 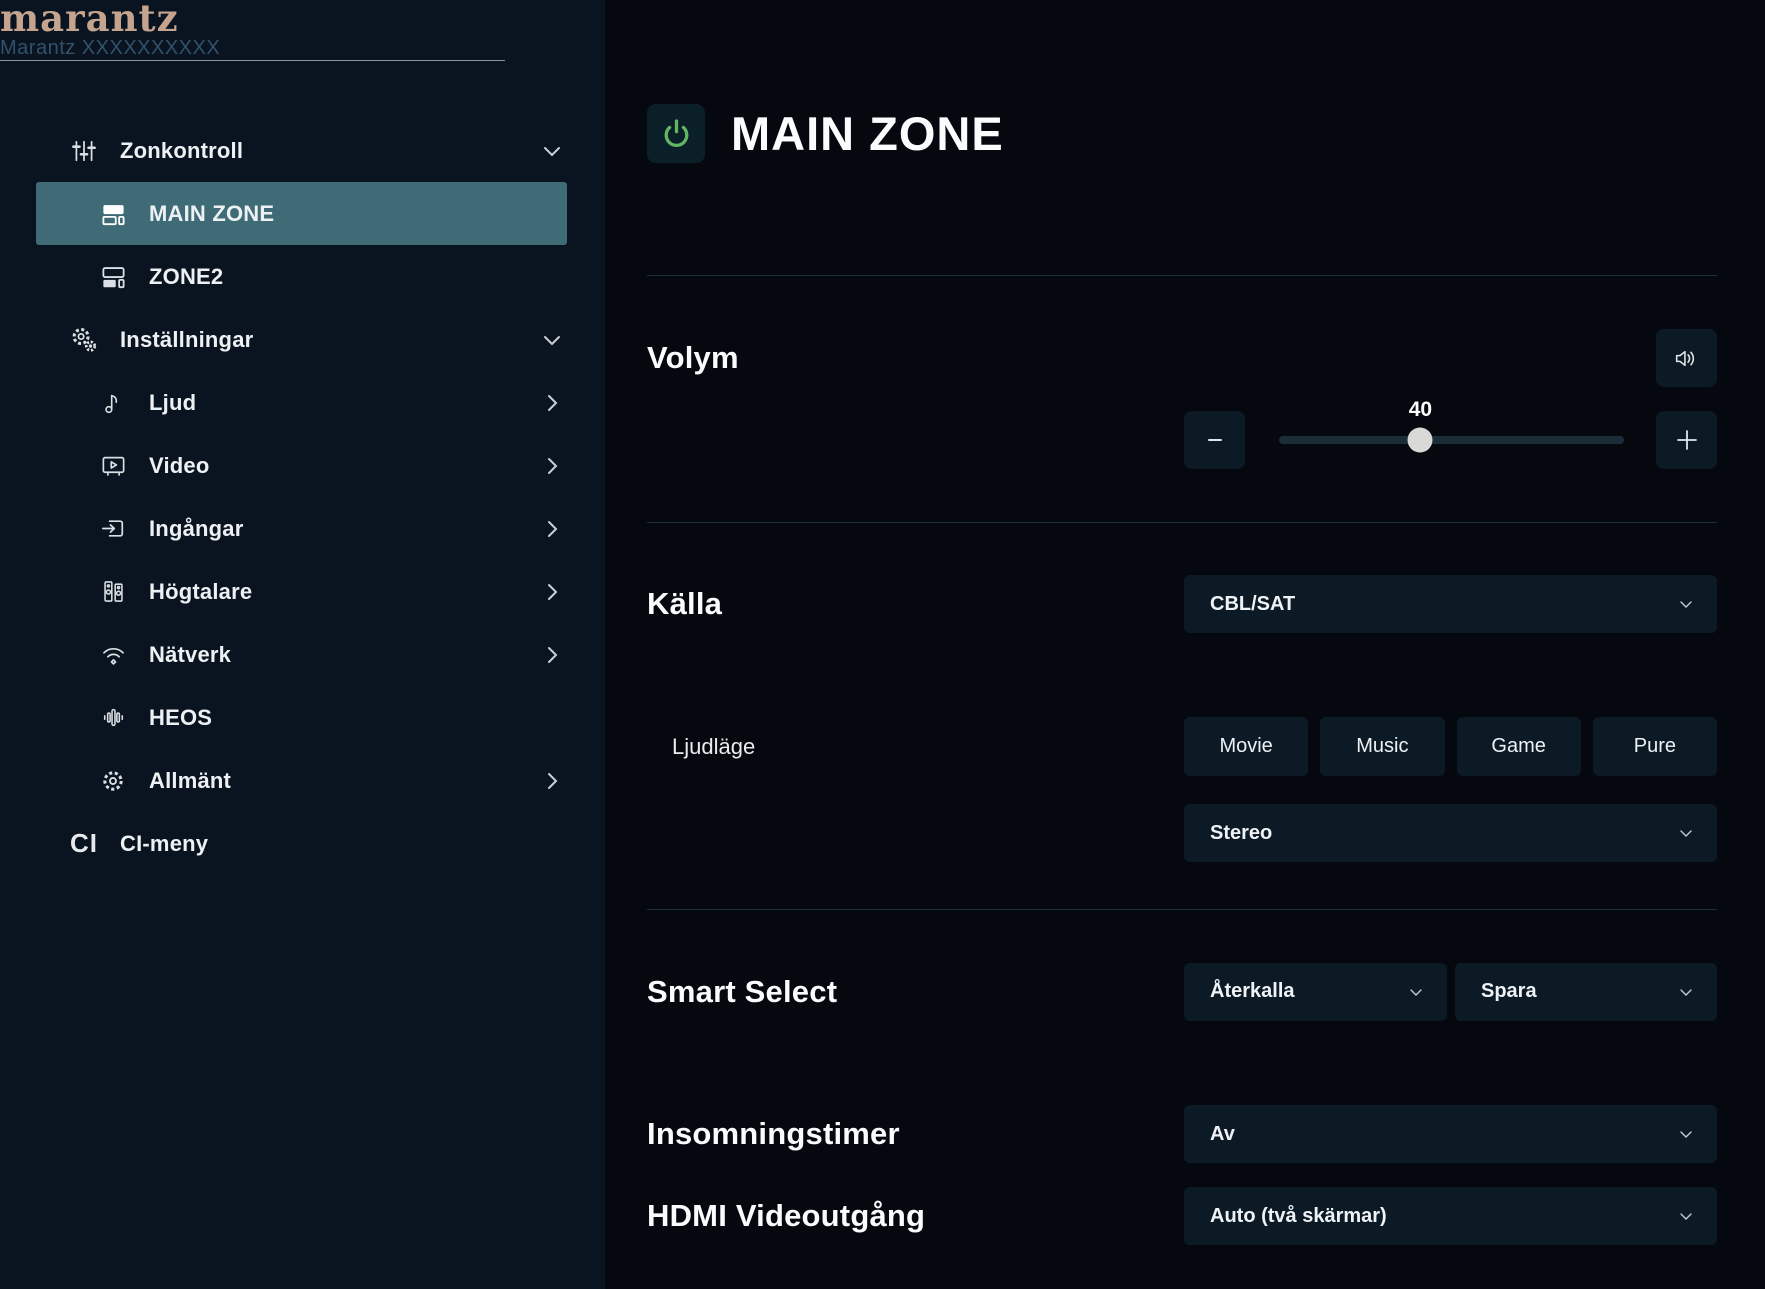 What do you see at coordinates (301, 339) in the screenshot?
I see `sidebar-item-installningar: Inställningar` at bounding box center [301, 339].